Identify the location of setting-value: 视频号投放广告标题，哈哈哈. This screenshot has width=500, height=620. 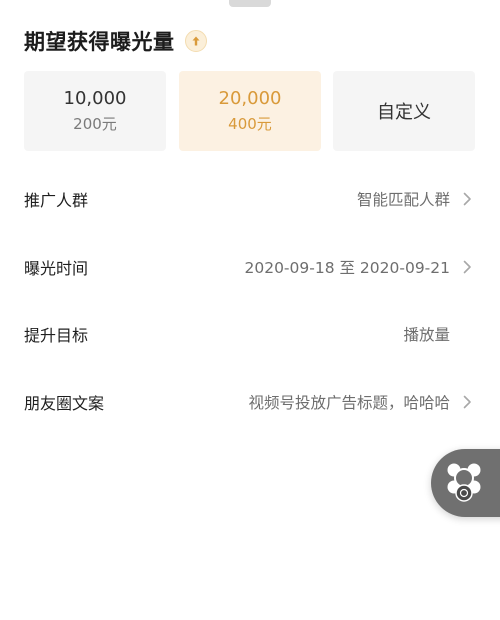
(349, 403).